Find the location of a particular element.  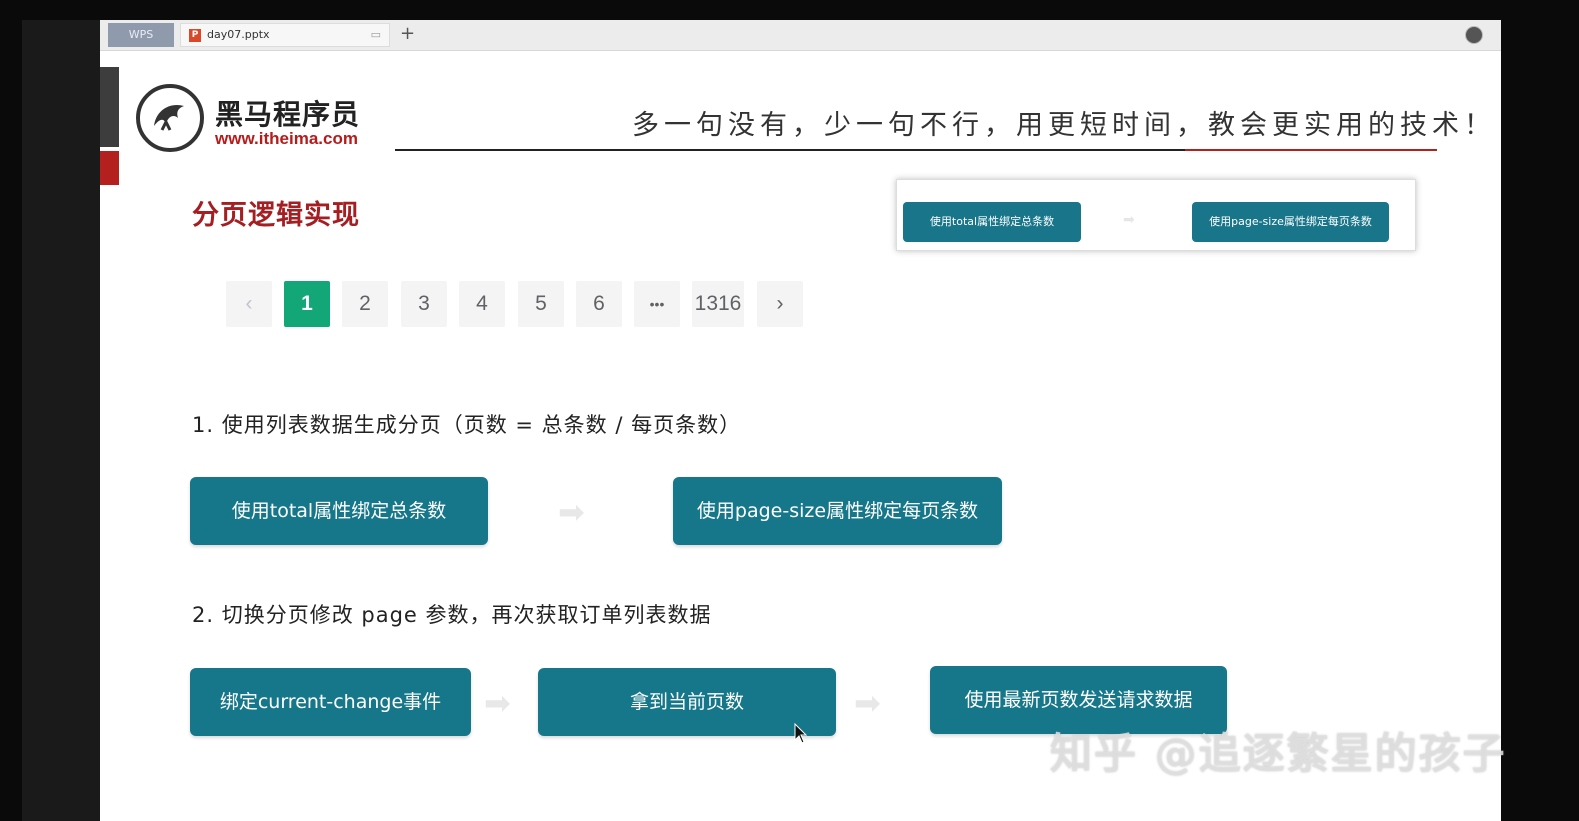

page-5-button: 5 is located at coordinates (541, 304).